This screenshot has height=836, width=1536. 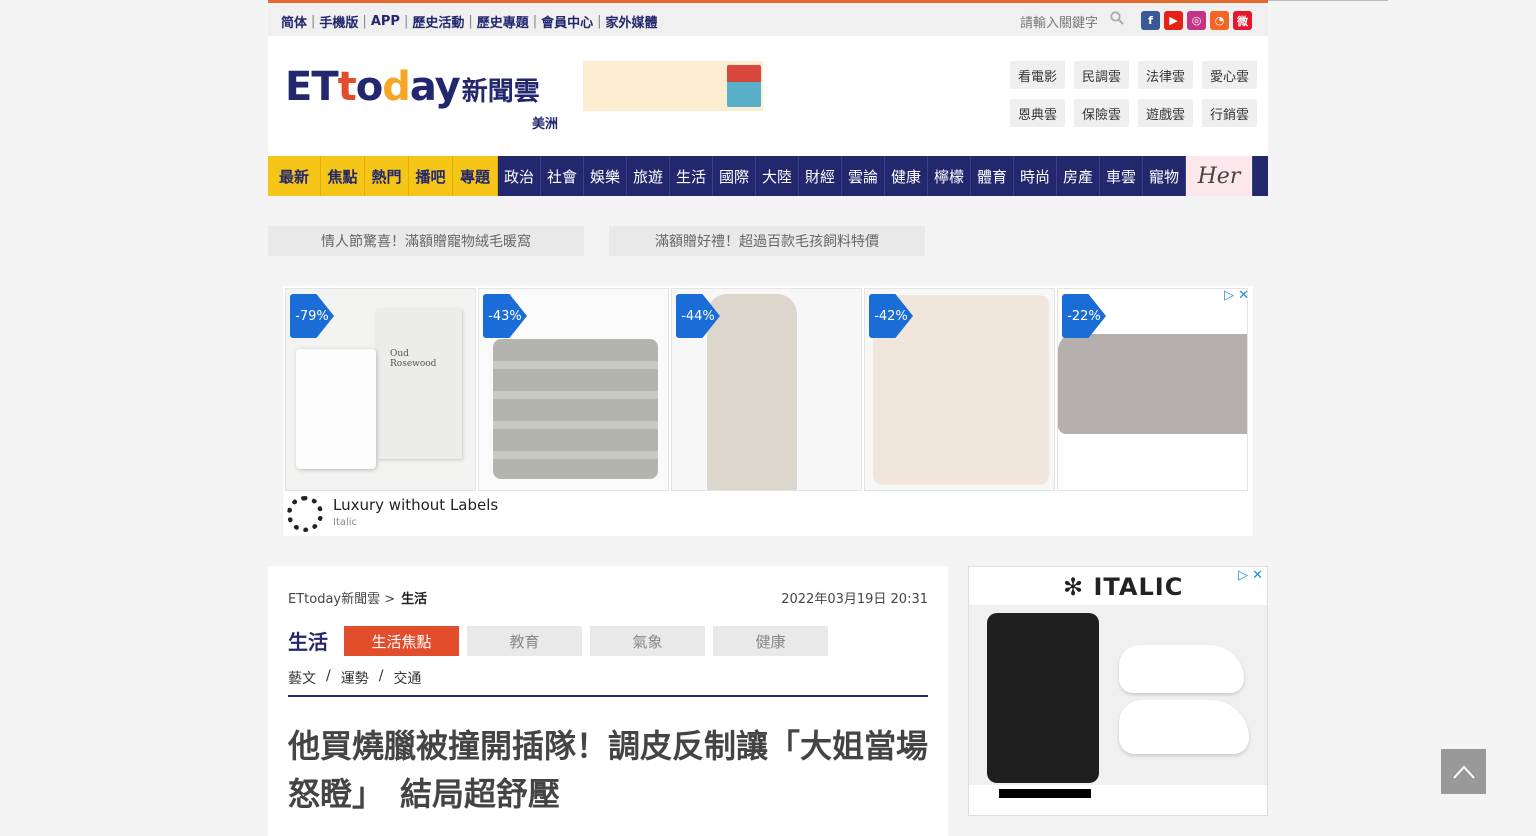 I want to click on candle-jar, so click(x=336, y=409).